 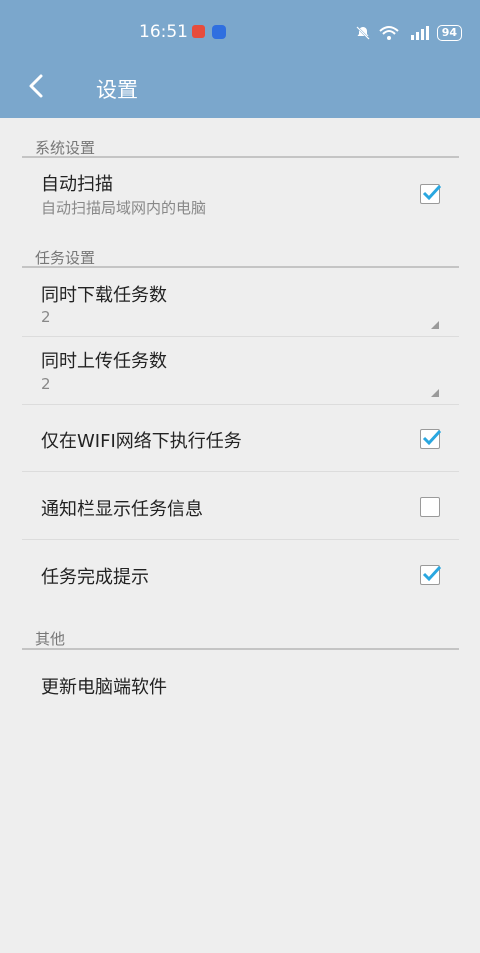 I want to click on pref-title: 自动扫描, so click(x=77, y=184).